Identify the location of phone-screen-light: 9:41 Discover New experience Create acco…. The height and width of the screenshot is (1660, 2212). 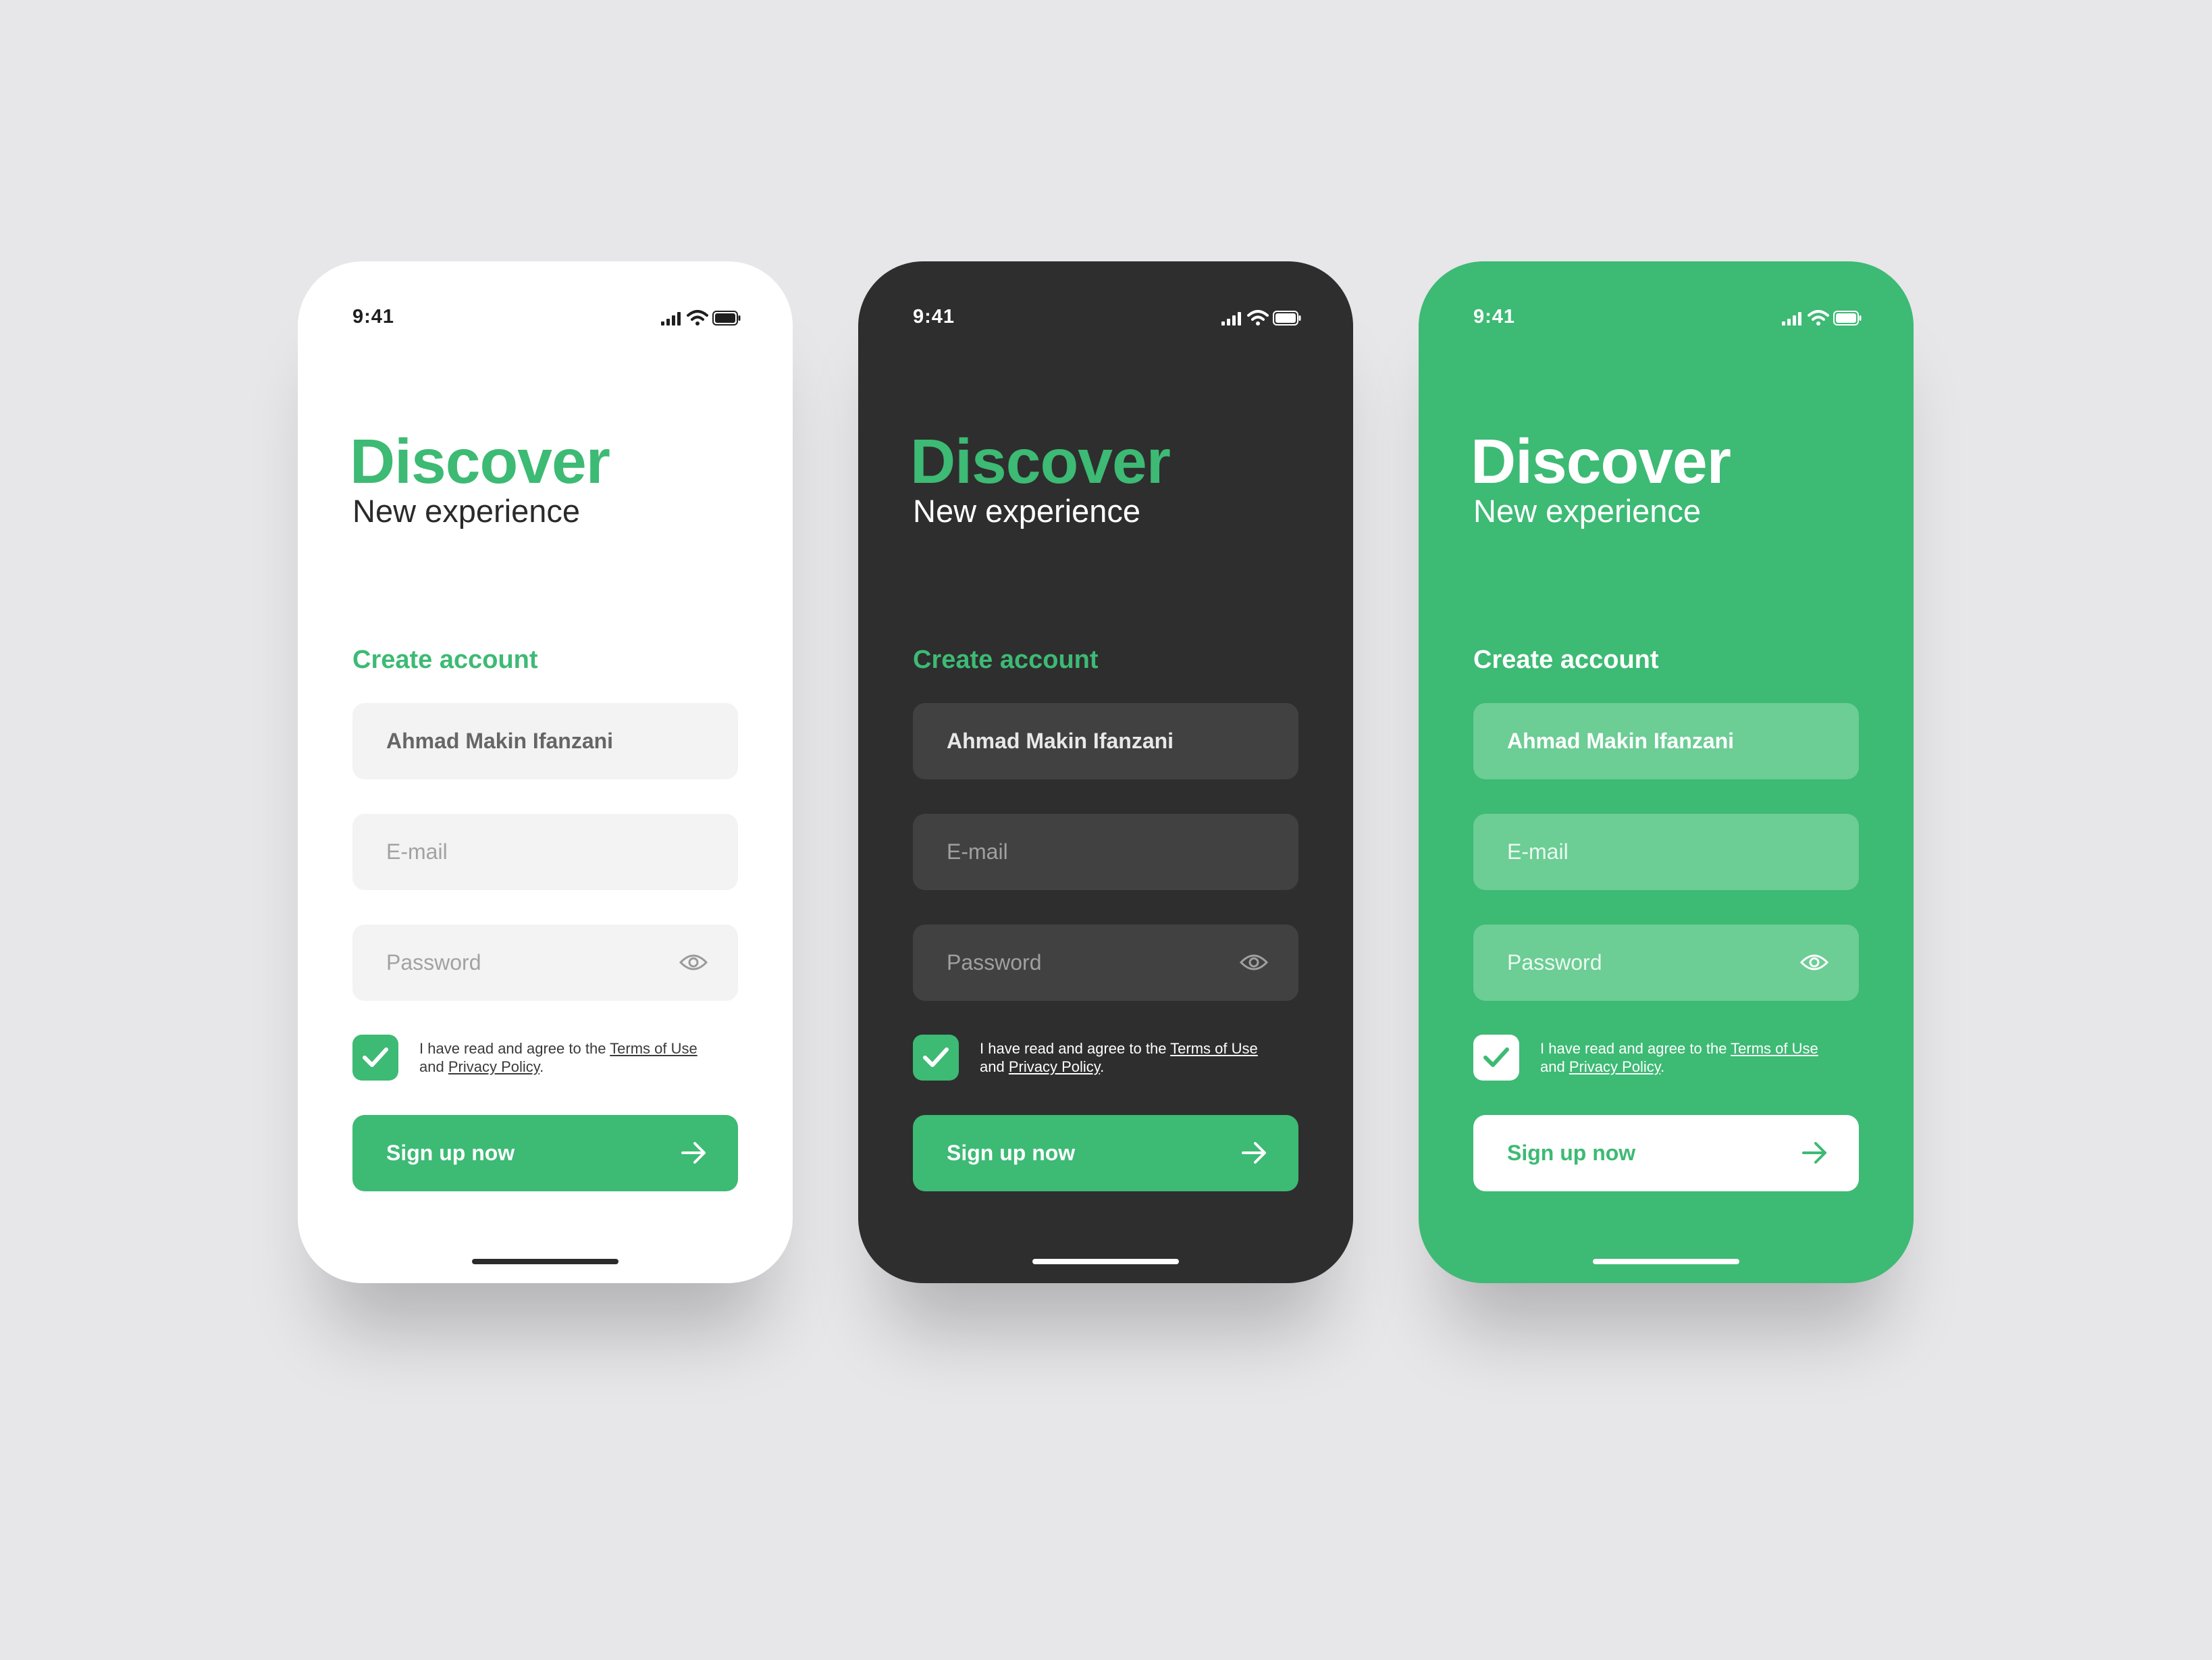
(545, 772).